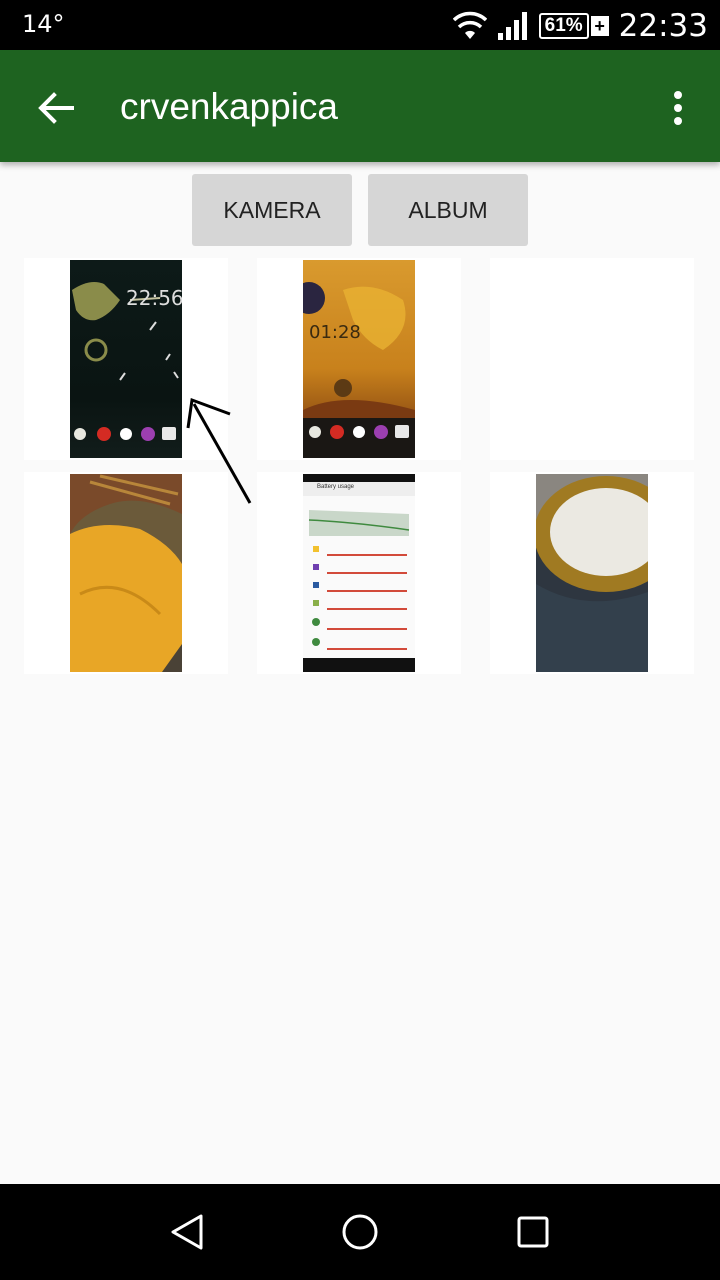 The height and width of the screenshot is (1280, 720). I want to click on overflow-menu-button, so click(678, 108).